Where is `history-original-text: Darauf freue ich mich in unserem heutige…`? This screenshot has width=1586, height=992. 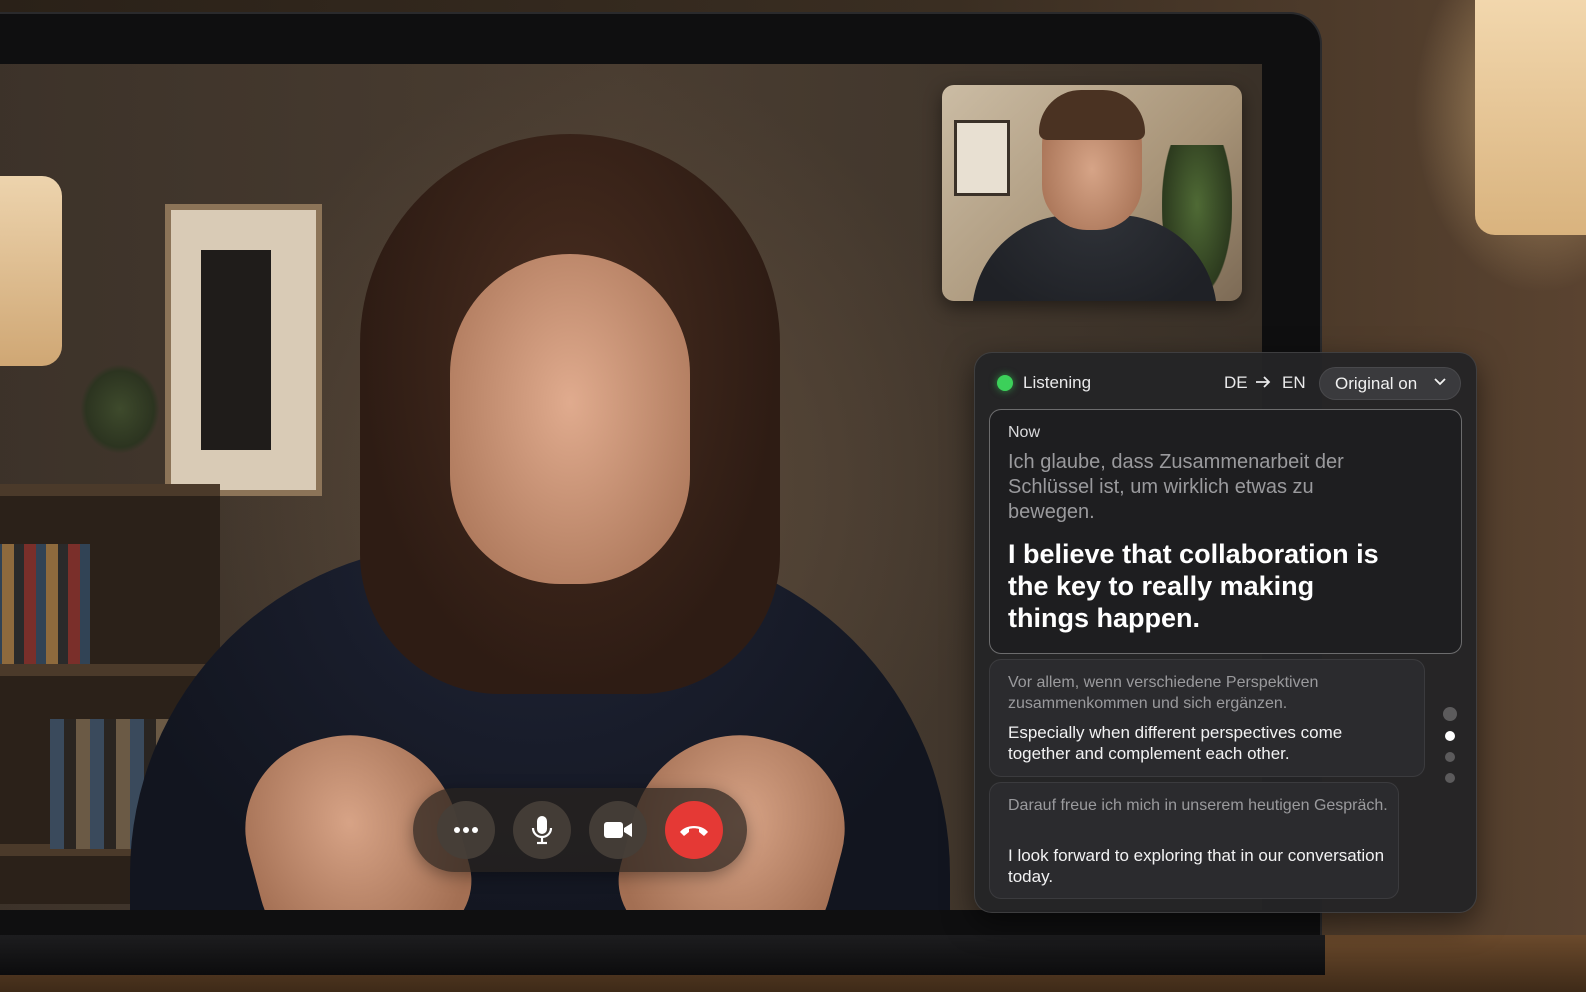 history-original-text: Darauf freue ich mich in unserem heutige… is located at coordinates (1198, 805).